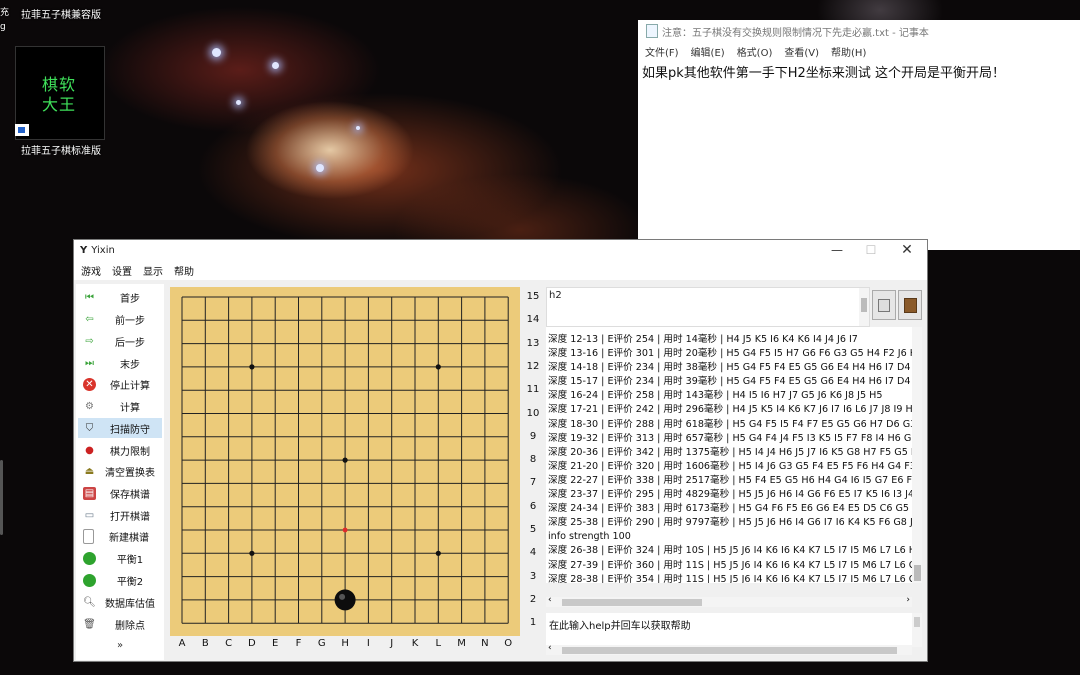 This screenshot has height=675, width=1080. I want to click on database-eval-button: 🔍︎ 数据库估值, so click(120, 602).